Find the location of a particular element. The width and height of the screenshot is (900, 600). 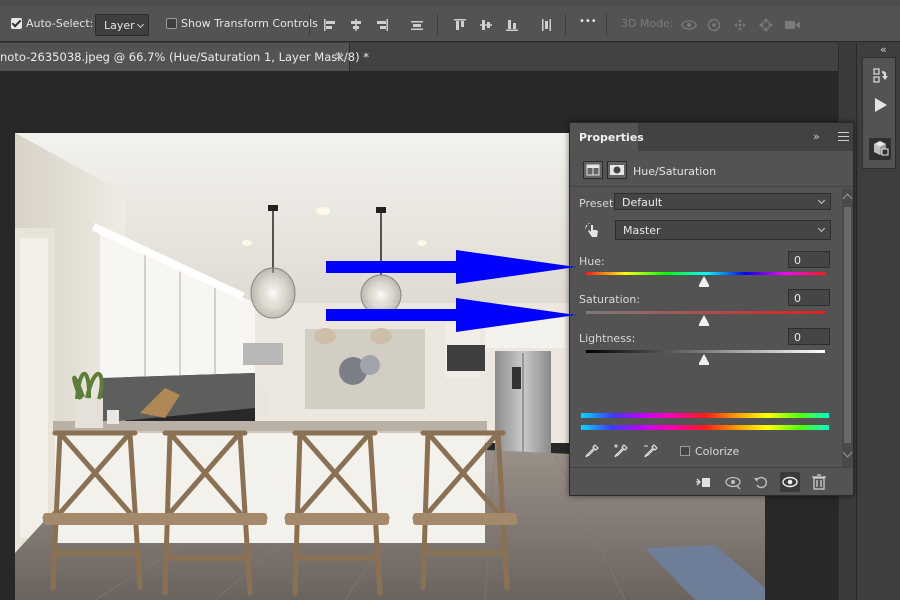

auto-select-target-value: Layer is located at coordinates (119, 25).